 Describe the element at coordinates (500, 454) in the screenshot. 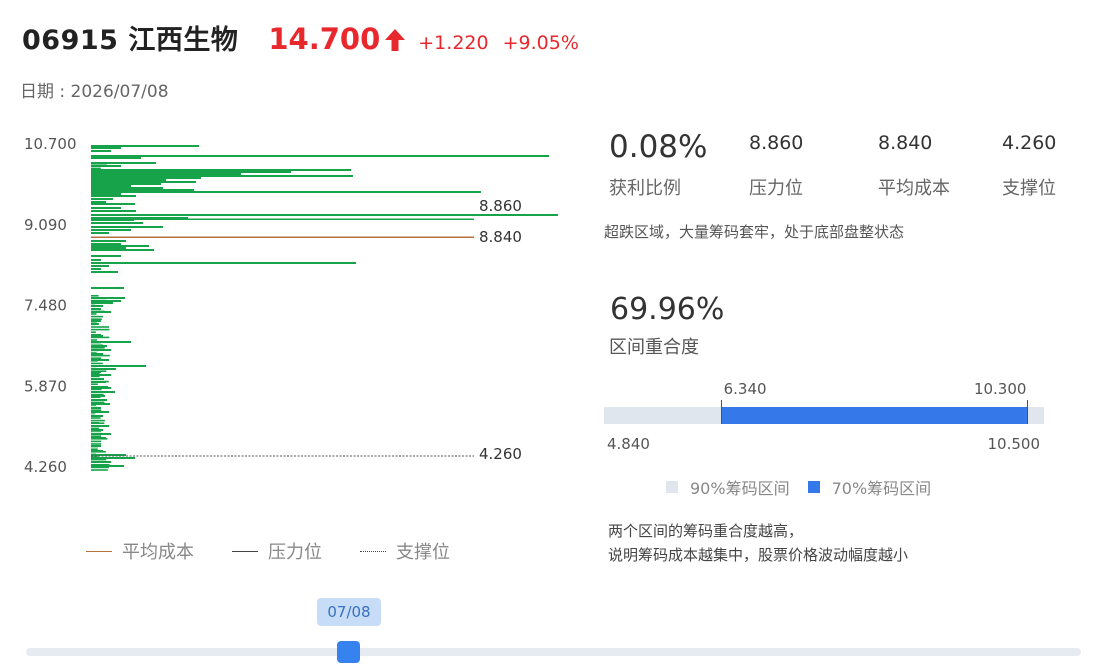

I see `support-line-label: 4.260` at that location.